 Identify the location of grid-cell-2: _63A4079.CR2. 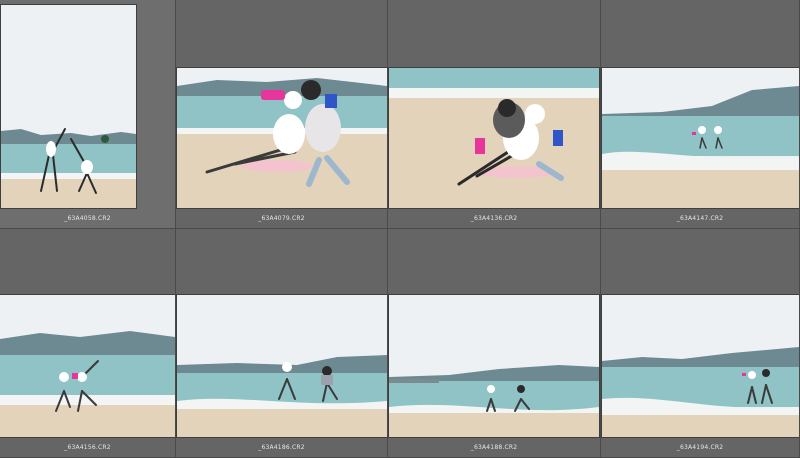
(282, 114).